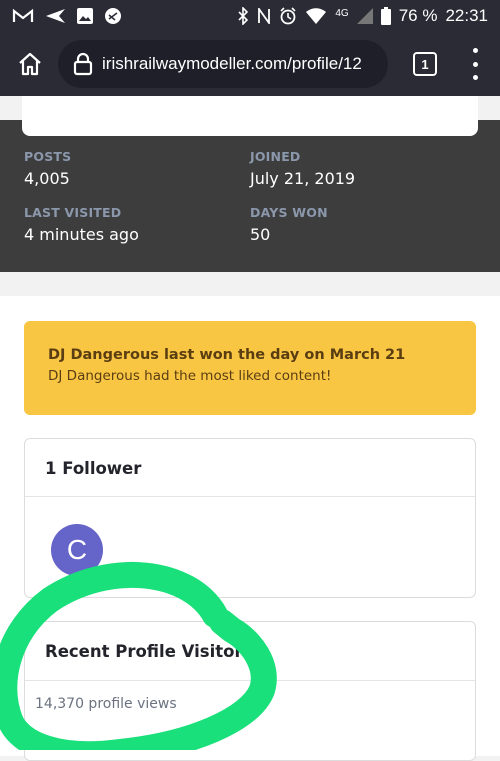  Describe the element at coordinates (250, 16) in the screenshot. I see `status-bar: 4G 76 % 22:31` at that location.